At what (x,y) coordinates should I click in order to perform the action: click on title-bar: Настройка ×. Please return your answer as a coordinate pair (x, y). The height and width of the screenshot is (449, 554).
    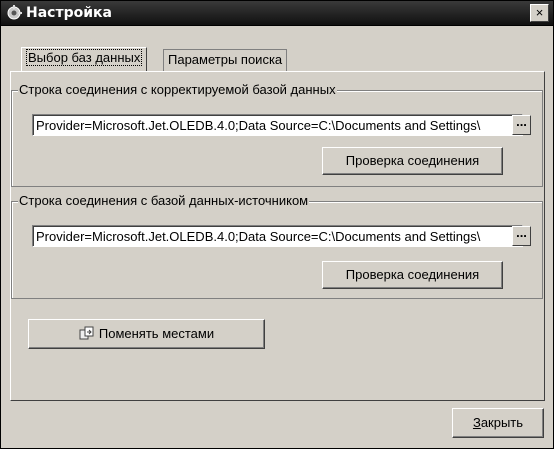
    Looking at the image, I should click on (277, 13).